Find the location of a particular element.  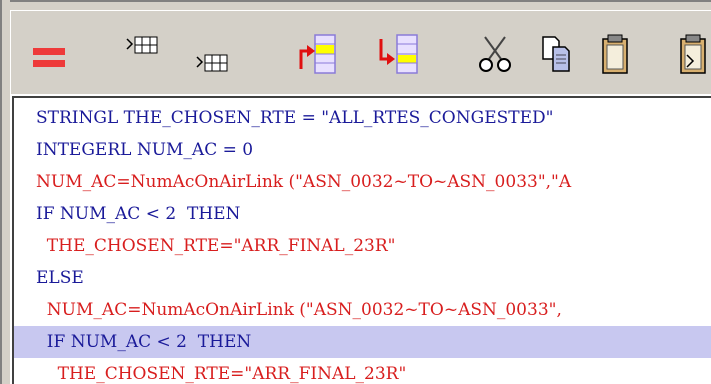

insert-row-above-icon is located at coordinates (142, 45).